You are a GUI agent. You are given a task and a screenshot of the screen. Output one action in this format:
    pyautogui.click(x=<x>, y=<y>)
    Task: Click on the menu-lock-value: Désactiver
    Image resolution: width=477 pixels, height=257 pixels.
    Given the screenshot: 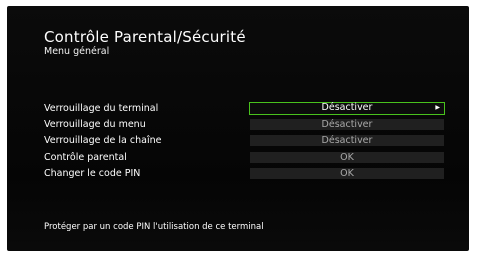 What is the action you would take?
    pyautogui.click(x=347, y=125)
    